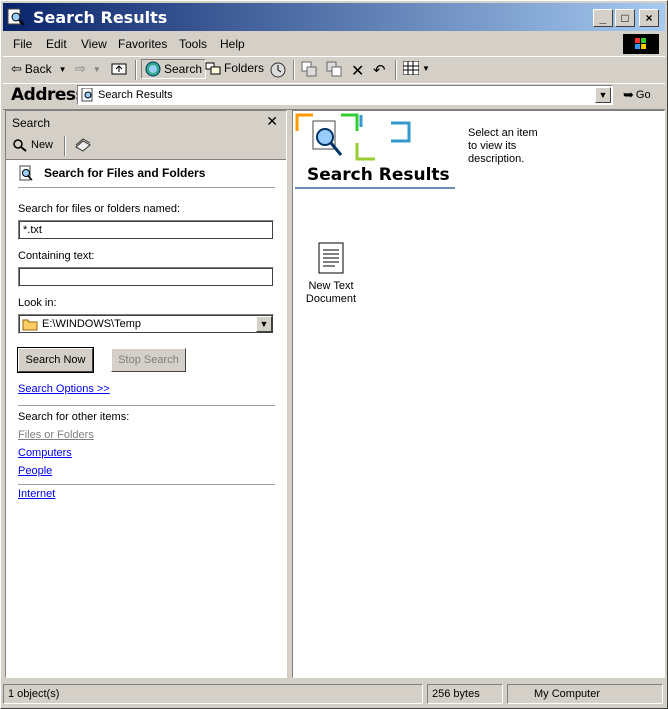 The height and width of the screenshot is (709, 668). Describe the element at coordinates (331, 299) in the screenshot. I see `file-name-line2: Document` at that location.